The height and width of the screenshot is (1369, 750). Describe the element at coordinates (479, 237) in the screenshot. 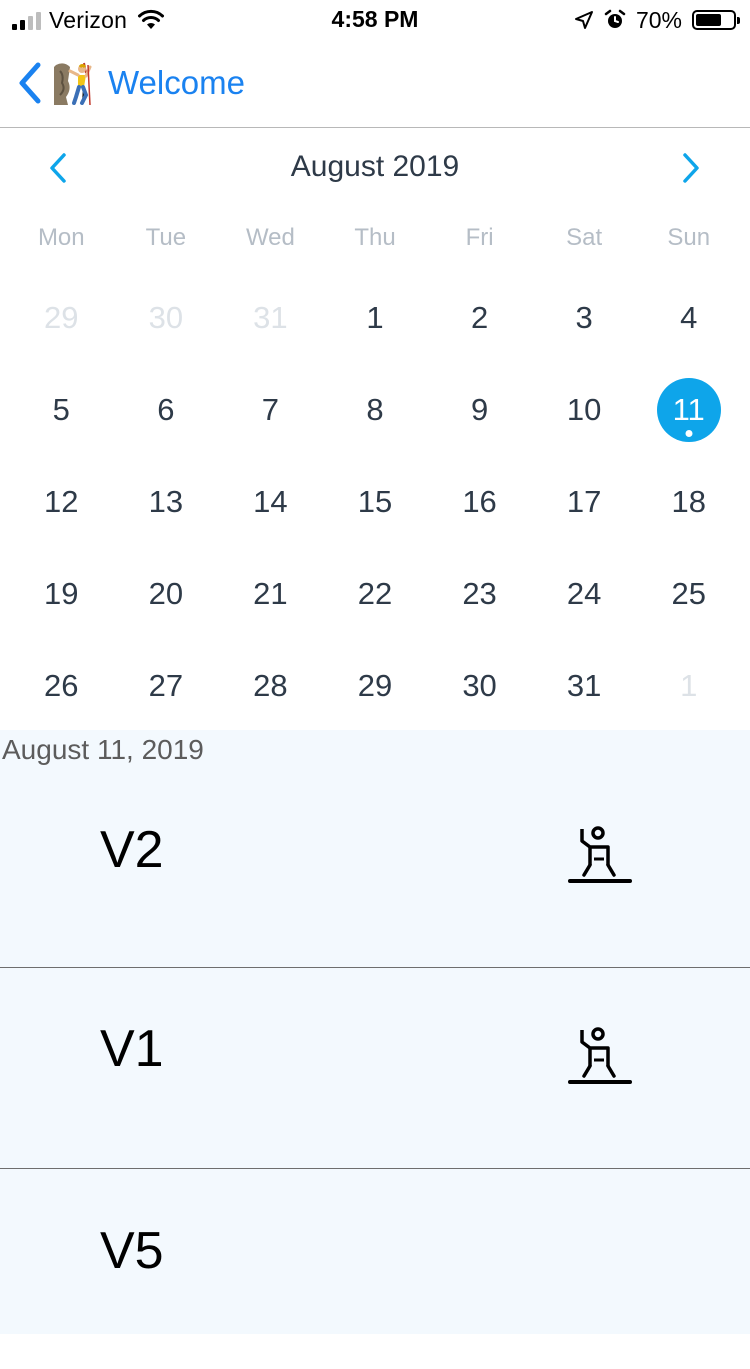

I see `weekday-label: Fri` at that location.